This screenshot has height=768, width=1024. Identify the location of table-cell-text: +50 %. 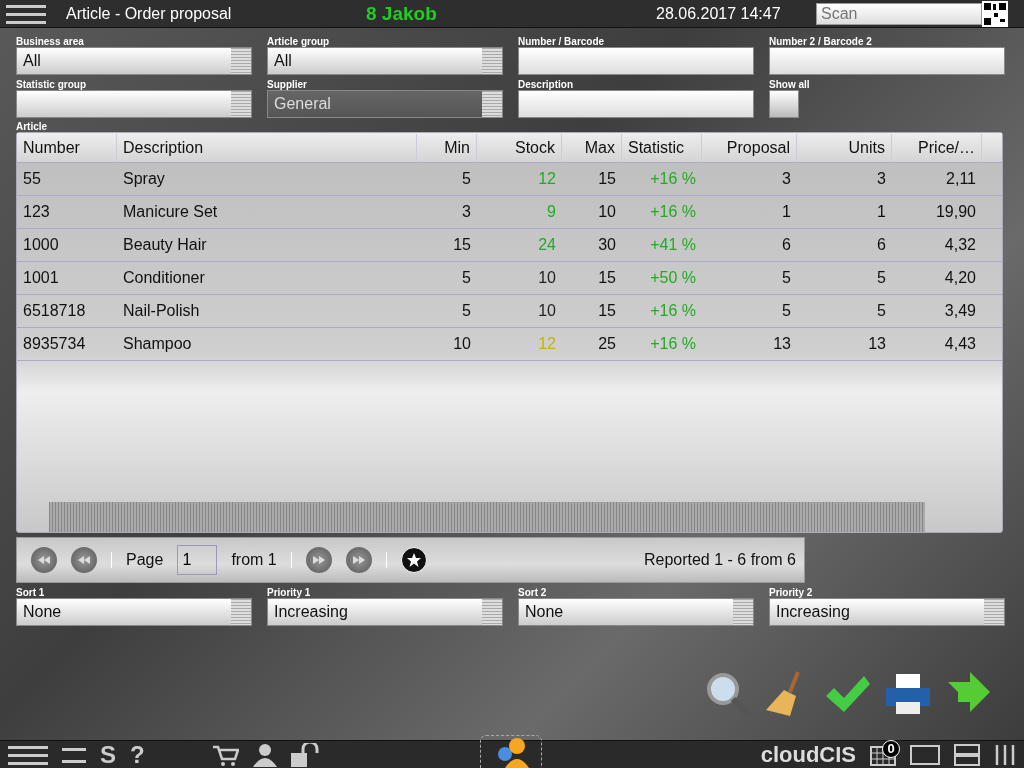
(673, 278).